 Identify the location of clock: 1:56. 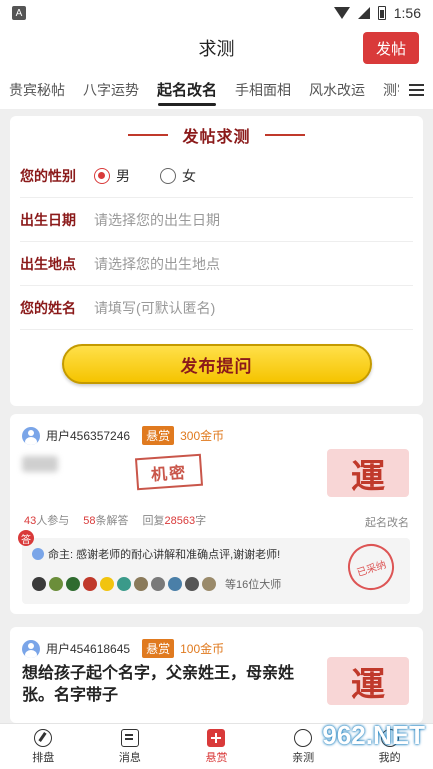
(407, 13).